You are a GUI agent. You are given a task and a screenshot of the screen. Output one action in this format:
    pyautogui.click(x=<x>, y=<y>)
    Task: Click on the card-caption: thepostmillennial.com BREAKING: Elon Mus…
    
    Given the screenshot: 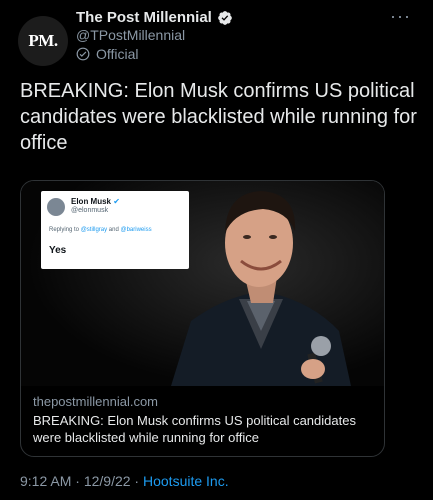 What is the action you would take?
    pyautogui.click(x=205, y=420)
    